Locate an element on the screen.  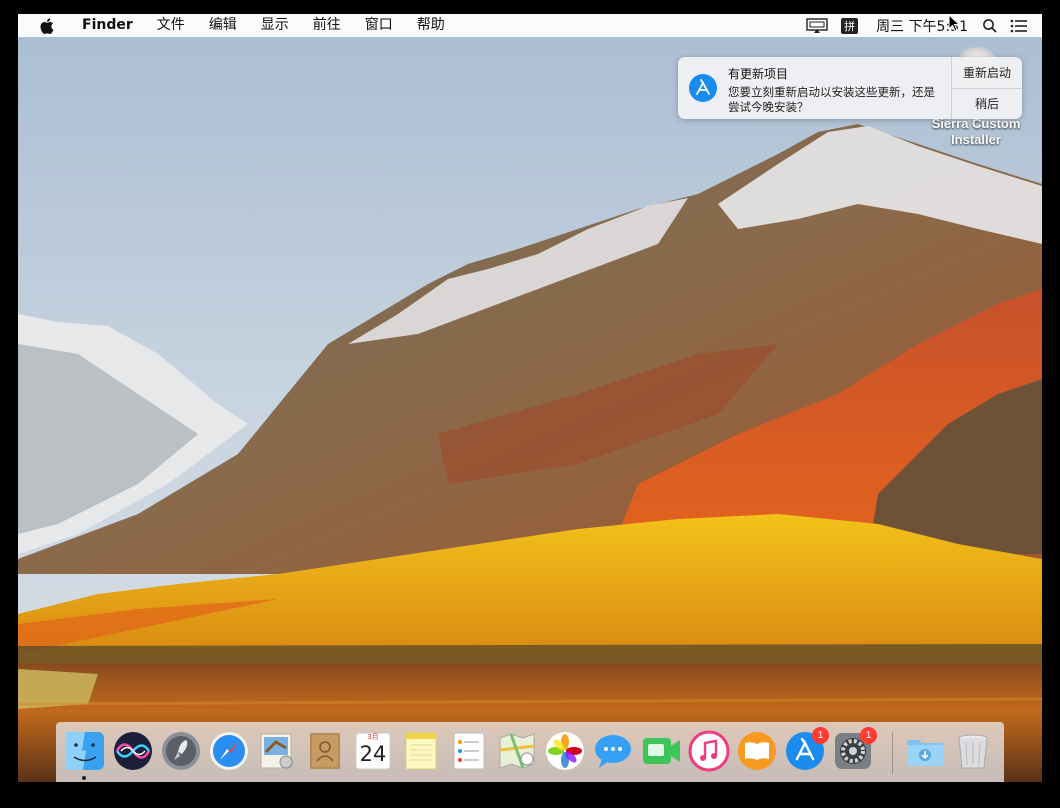
dock-downloads is located at coordinates (925, 751).